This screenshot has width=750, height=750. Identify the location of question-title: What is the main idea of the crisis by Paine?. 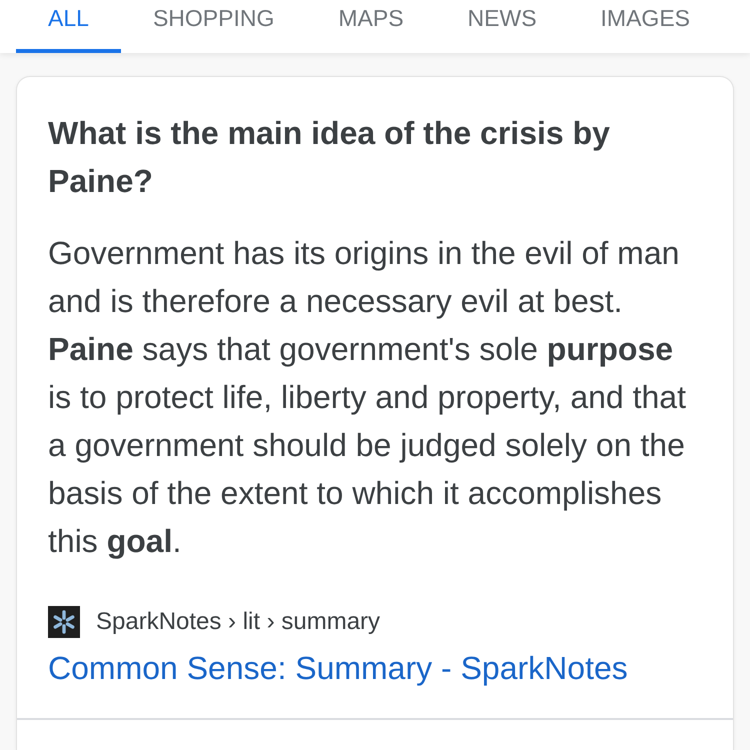
(329, 157).